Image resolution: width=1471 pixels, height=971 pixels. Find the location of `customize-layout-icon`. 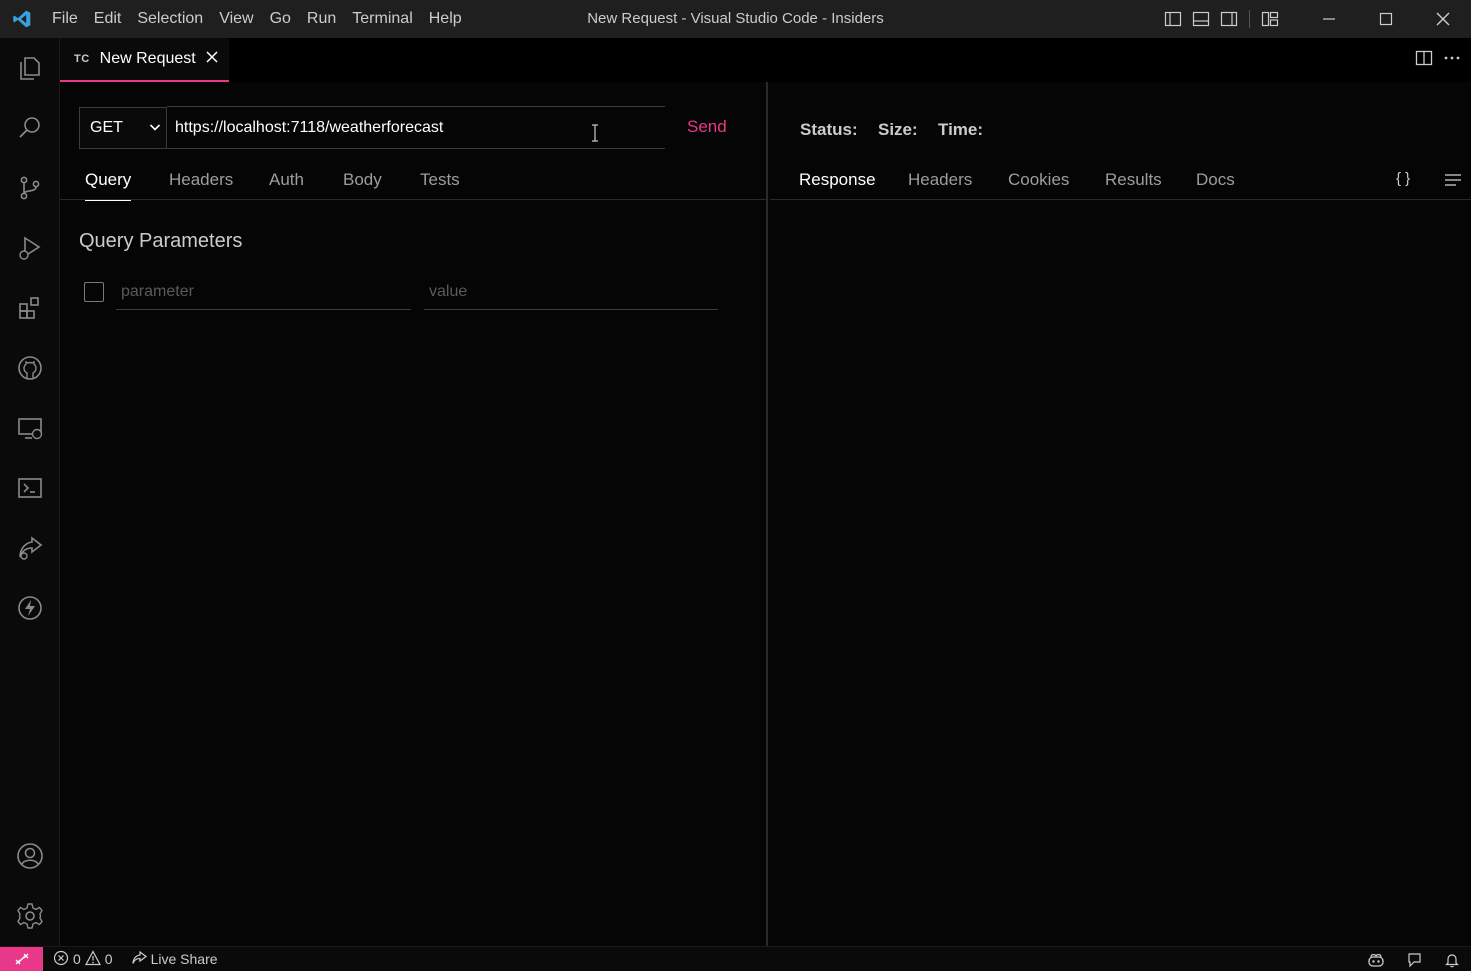

customize-layout-icon is located at coordinates (1270, 19).